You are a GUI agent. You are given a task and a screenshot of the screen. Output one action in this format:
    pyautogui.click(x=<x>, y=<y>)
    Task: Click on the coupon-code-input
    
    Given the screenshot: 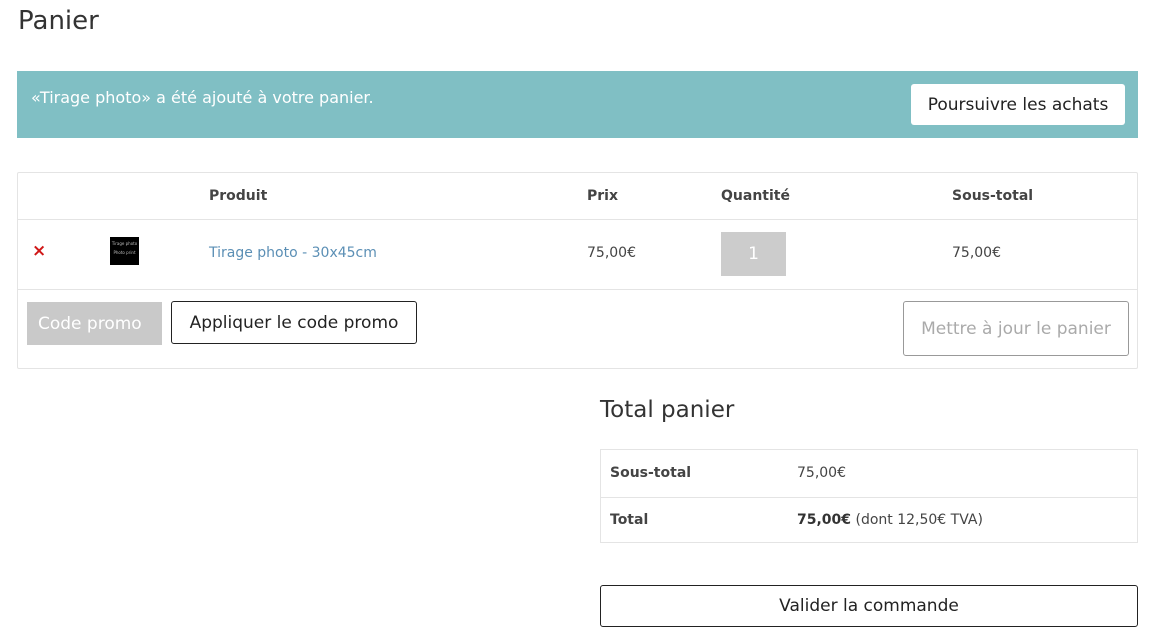 What is the action you would take?
    pyautogui.click(x=94, y=323)
    